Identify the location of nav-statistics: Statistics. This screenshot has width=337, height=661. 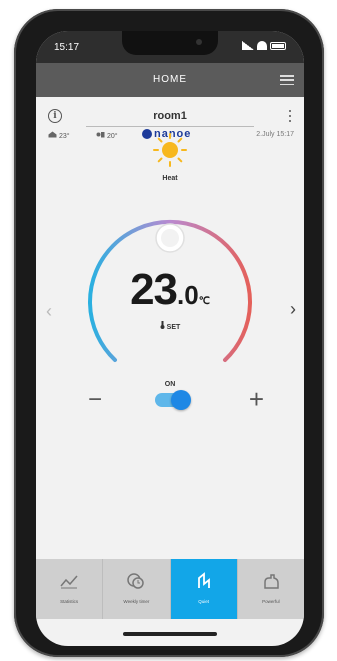
(70, 589).